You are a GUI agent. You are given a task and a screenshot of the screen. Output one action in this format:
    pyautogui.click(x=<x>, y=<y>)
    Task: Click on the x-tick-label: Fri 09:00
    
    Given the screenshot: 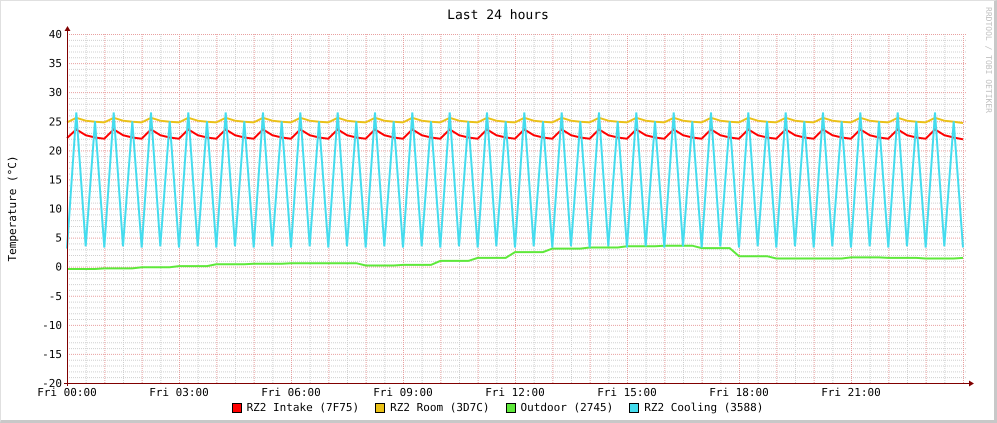 What is the action you would take?
    pyautogui.click(x=403, y=392)
    